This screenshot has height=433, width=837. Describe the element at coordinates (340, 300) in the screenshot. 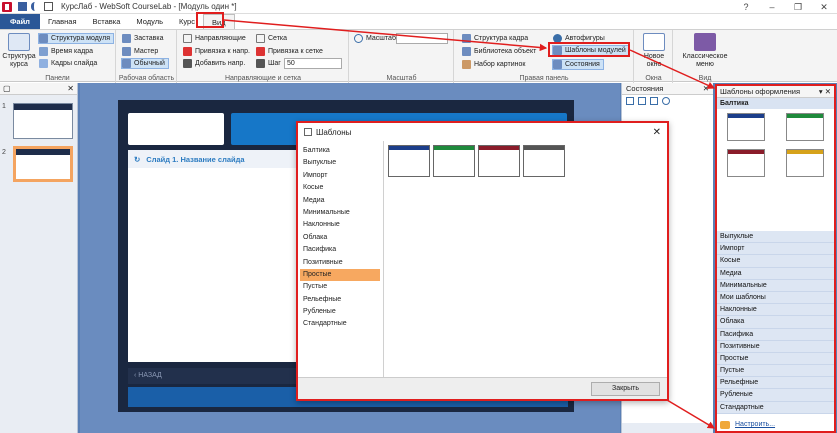

I see `dialog-list-item: Рельефные` at that location.